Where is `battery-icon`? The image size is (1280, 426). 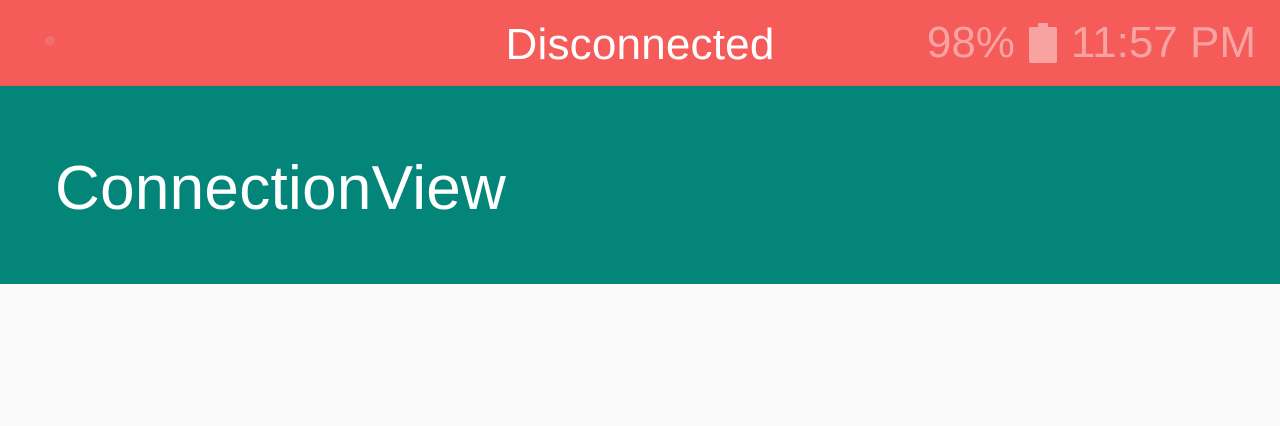
battery-icon is located at coordinates (1042, 43).